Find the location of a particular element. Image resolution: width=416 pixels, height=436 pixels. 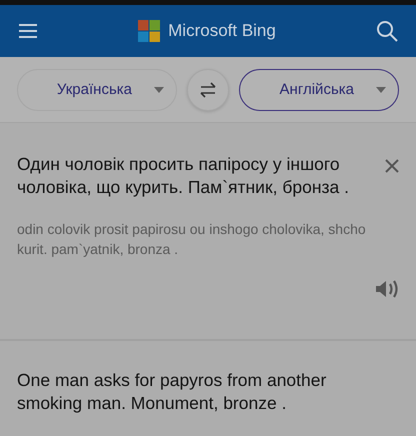

search-icon is located at coordinates (387, 31).